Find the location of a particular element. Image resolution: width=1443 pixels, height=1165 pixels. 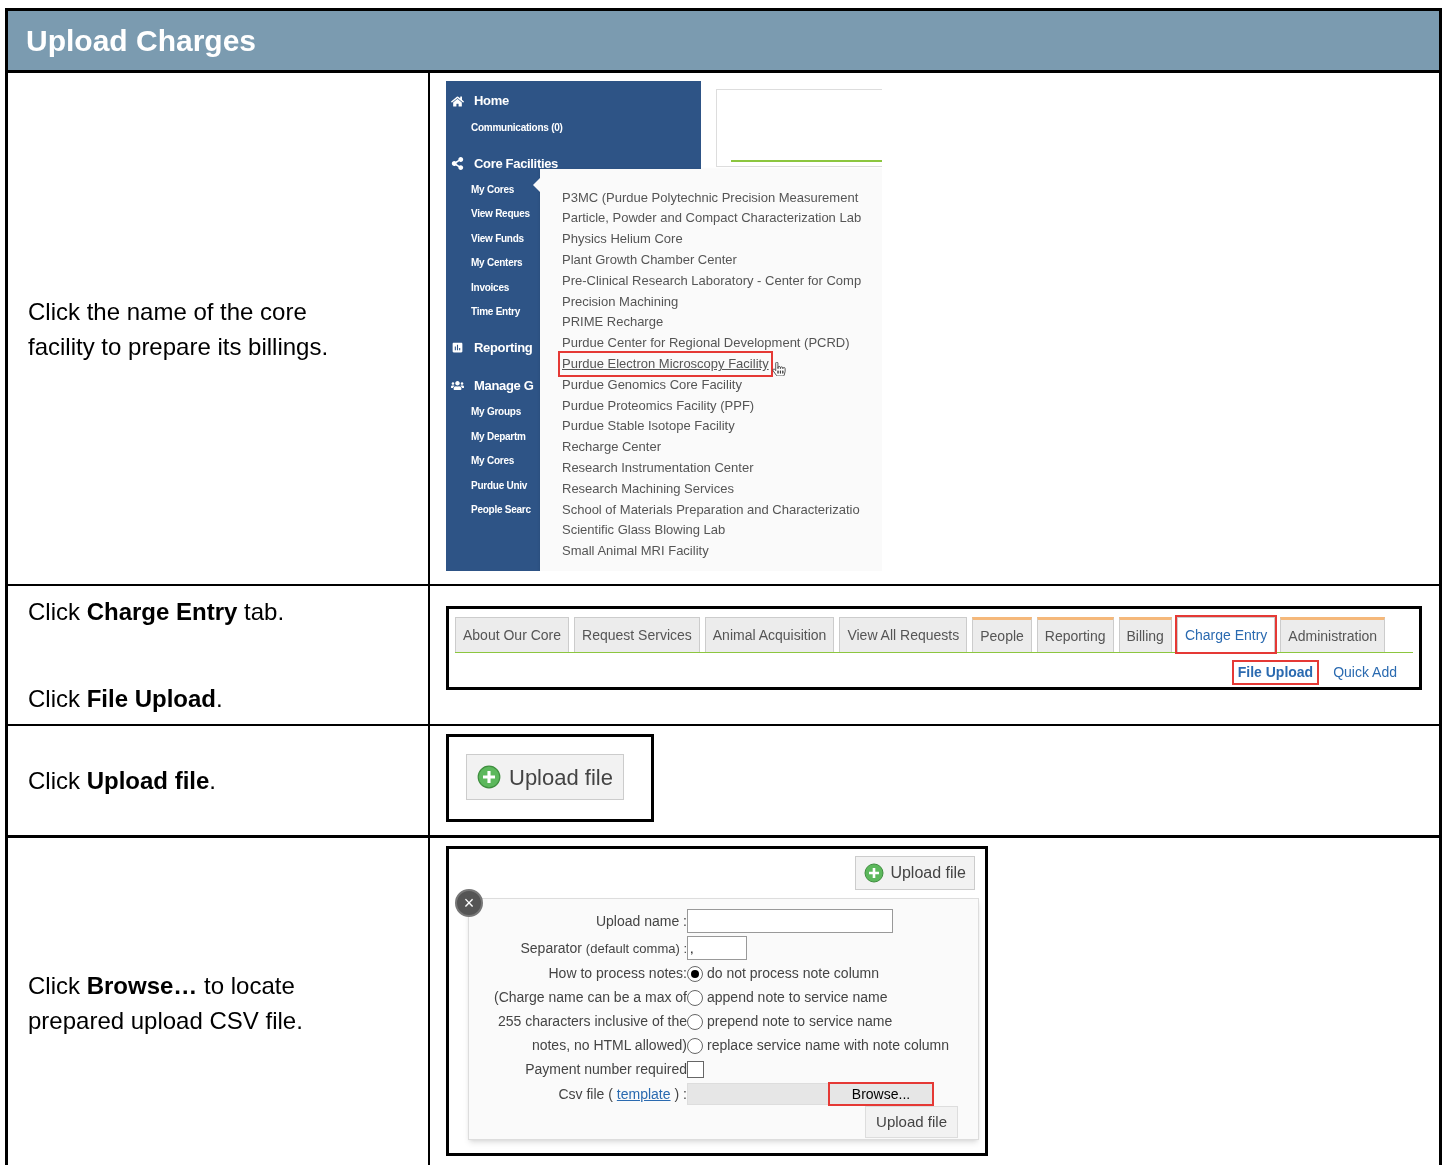

sidebar-item: People Searc is located at coordinates (501, 509).